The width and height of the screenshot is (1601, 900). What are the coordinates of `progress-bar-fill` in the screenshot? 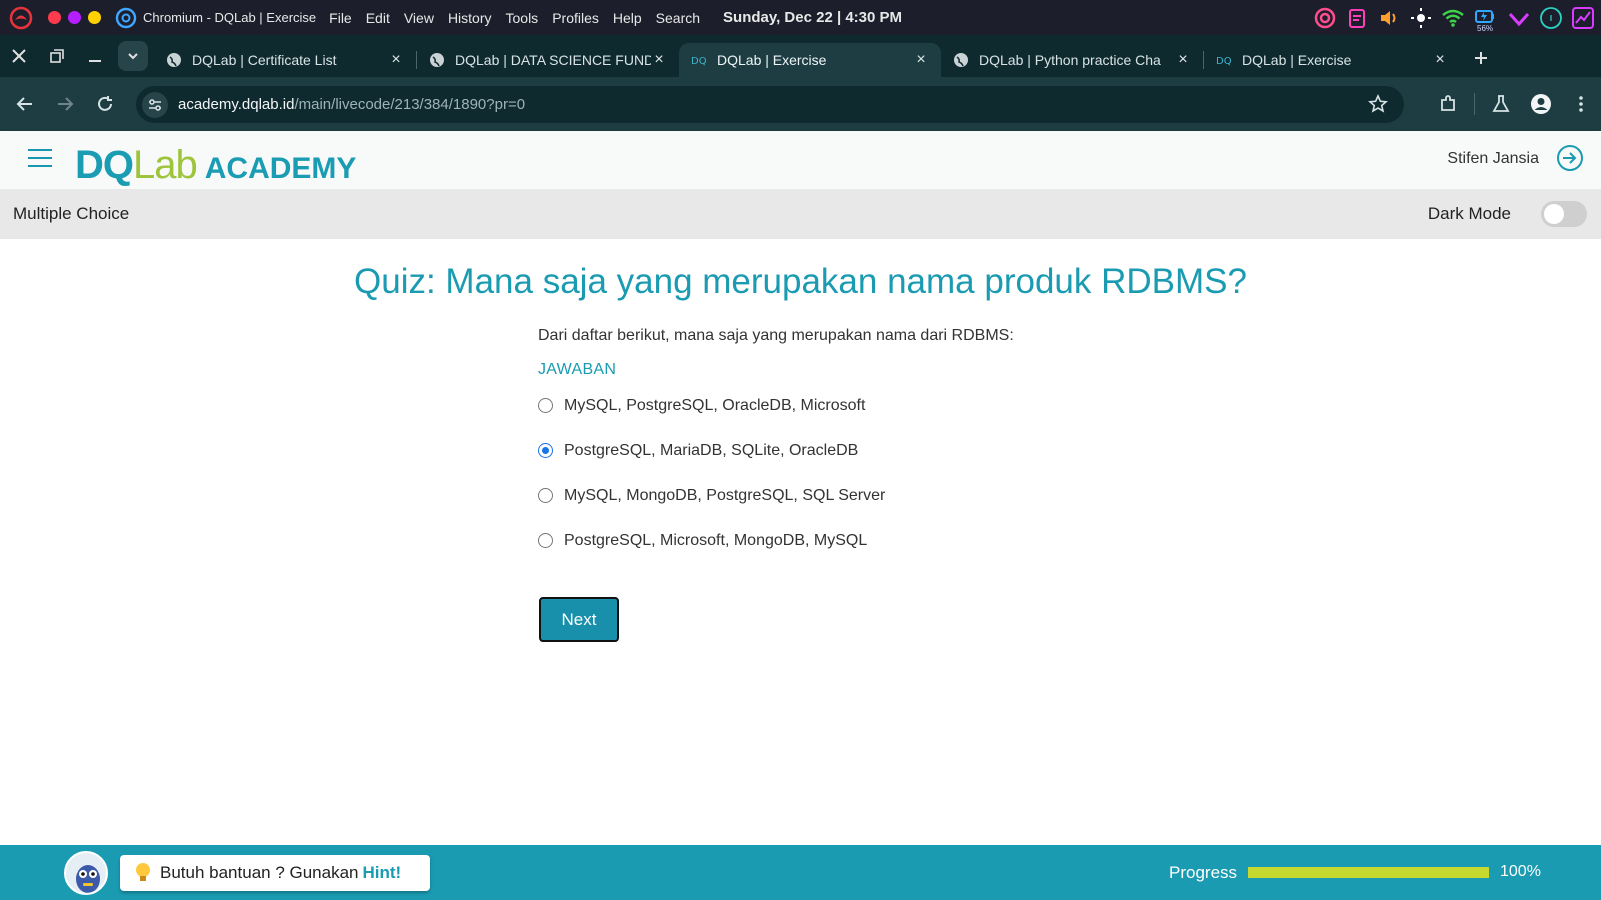 It's located at (1368, 872).